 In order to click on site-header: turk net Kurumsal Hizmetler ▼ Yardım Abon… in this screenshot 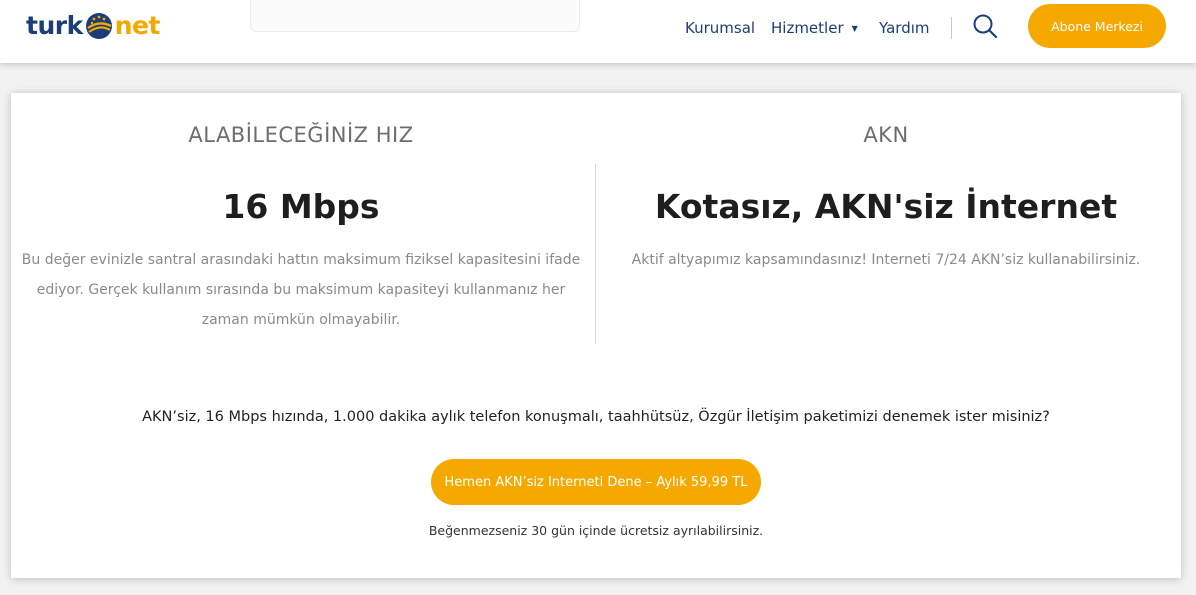, I will do `click(598, 31)`.